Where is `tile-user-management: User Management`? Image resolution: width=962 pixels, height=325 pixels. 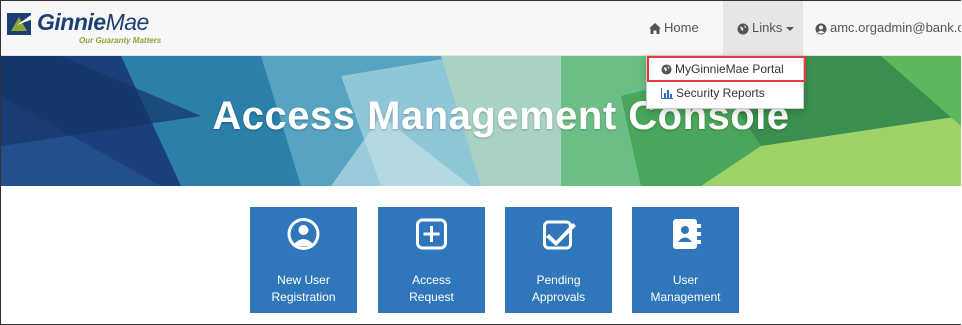 tile-user-management: User Management is located at coordinates (685, 260).